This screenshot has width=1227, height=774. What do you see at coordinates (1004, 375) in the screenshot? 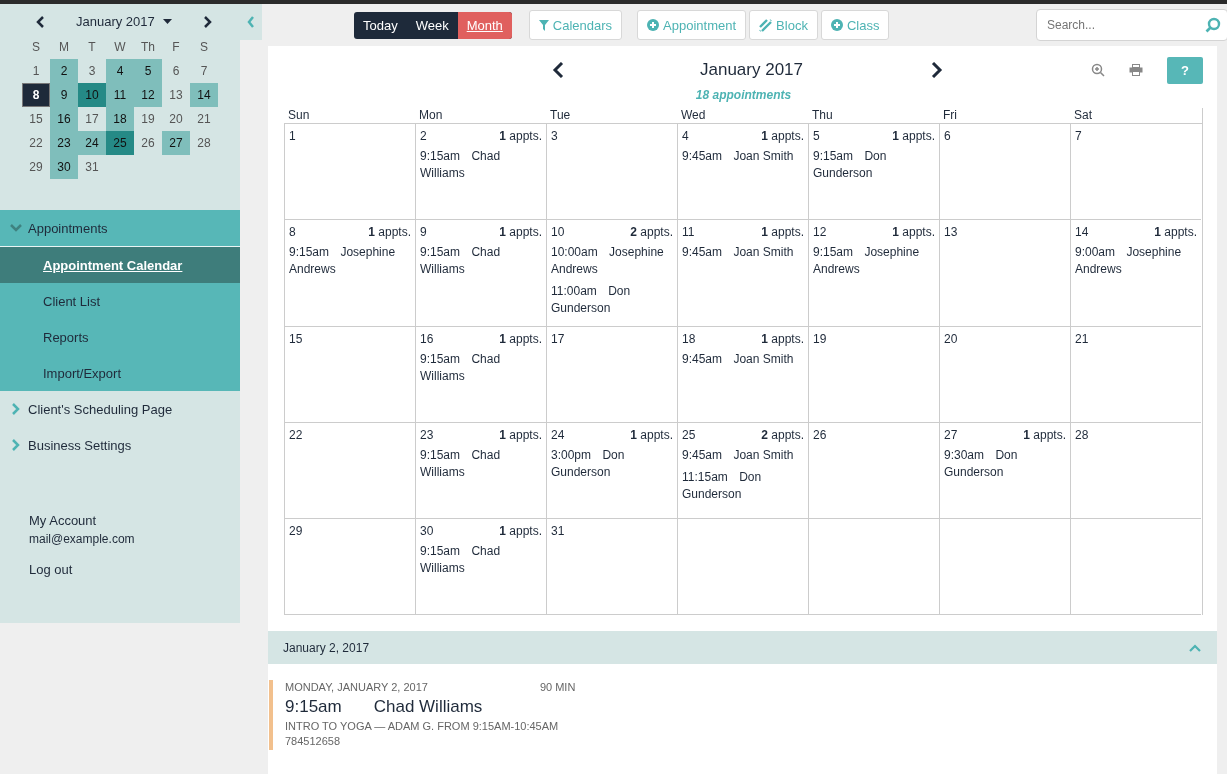
I see `day-cell: 20` at bounding box center [1004, 375].